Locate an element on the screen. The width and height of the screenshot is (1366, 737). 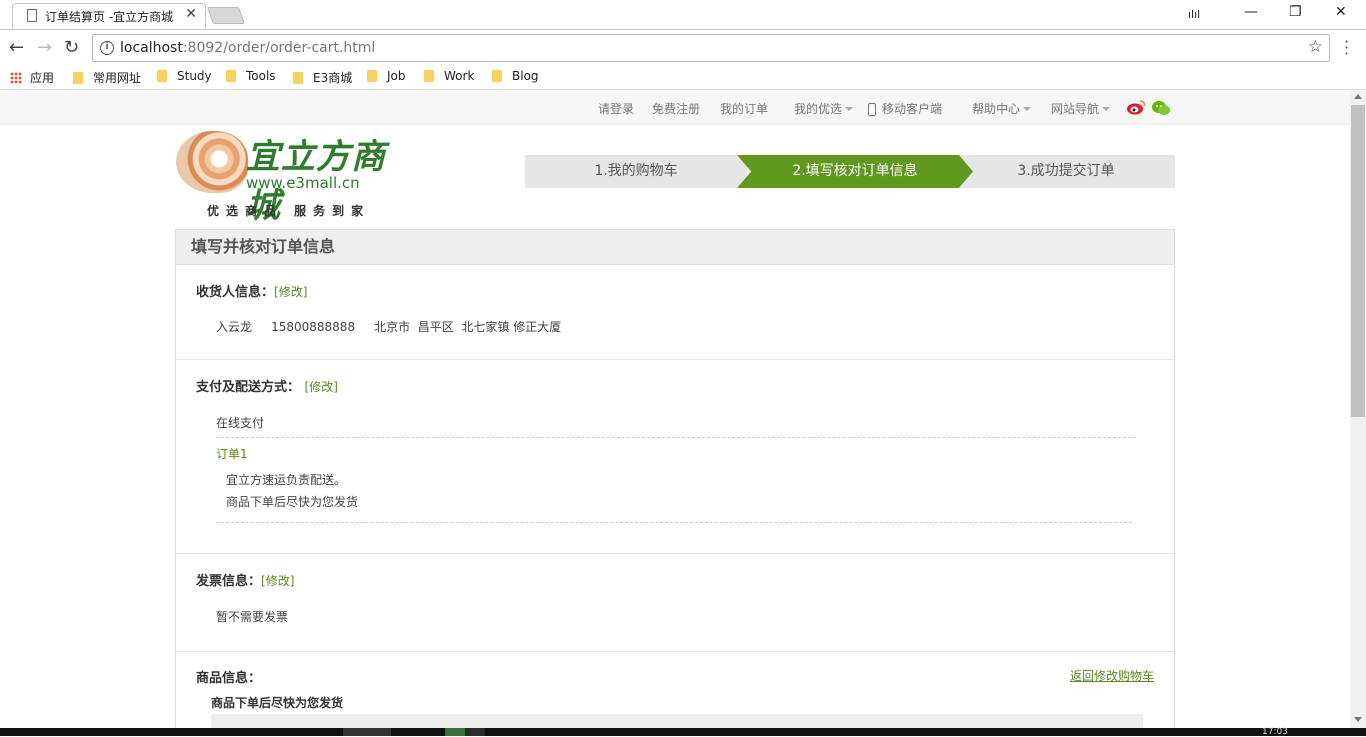
scroll-down-arrow-icon is located at coordinates (1358, 719).